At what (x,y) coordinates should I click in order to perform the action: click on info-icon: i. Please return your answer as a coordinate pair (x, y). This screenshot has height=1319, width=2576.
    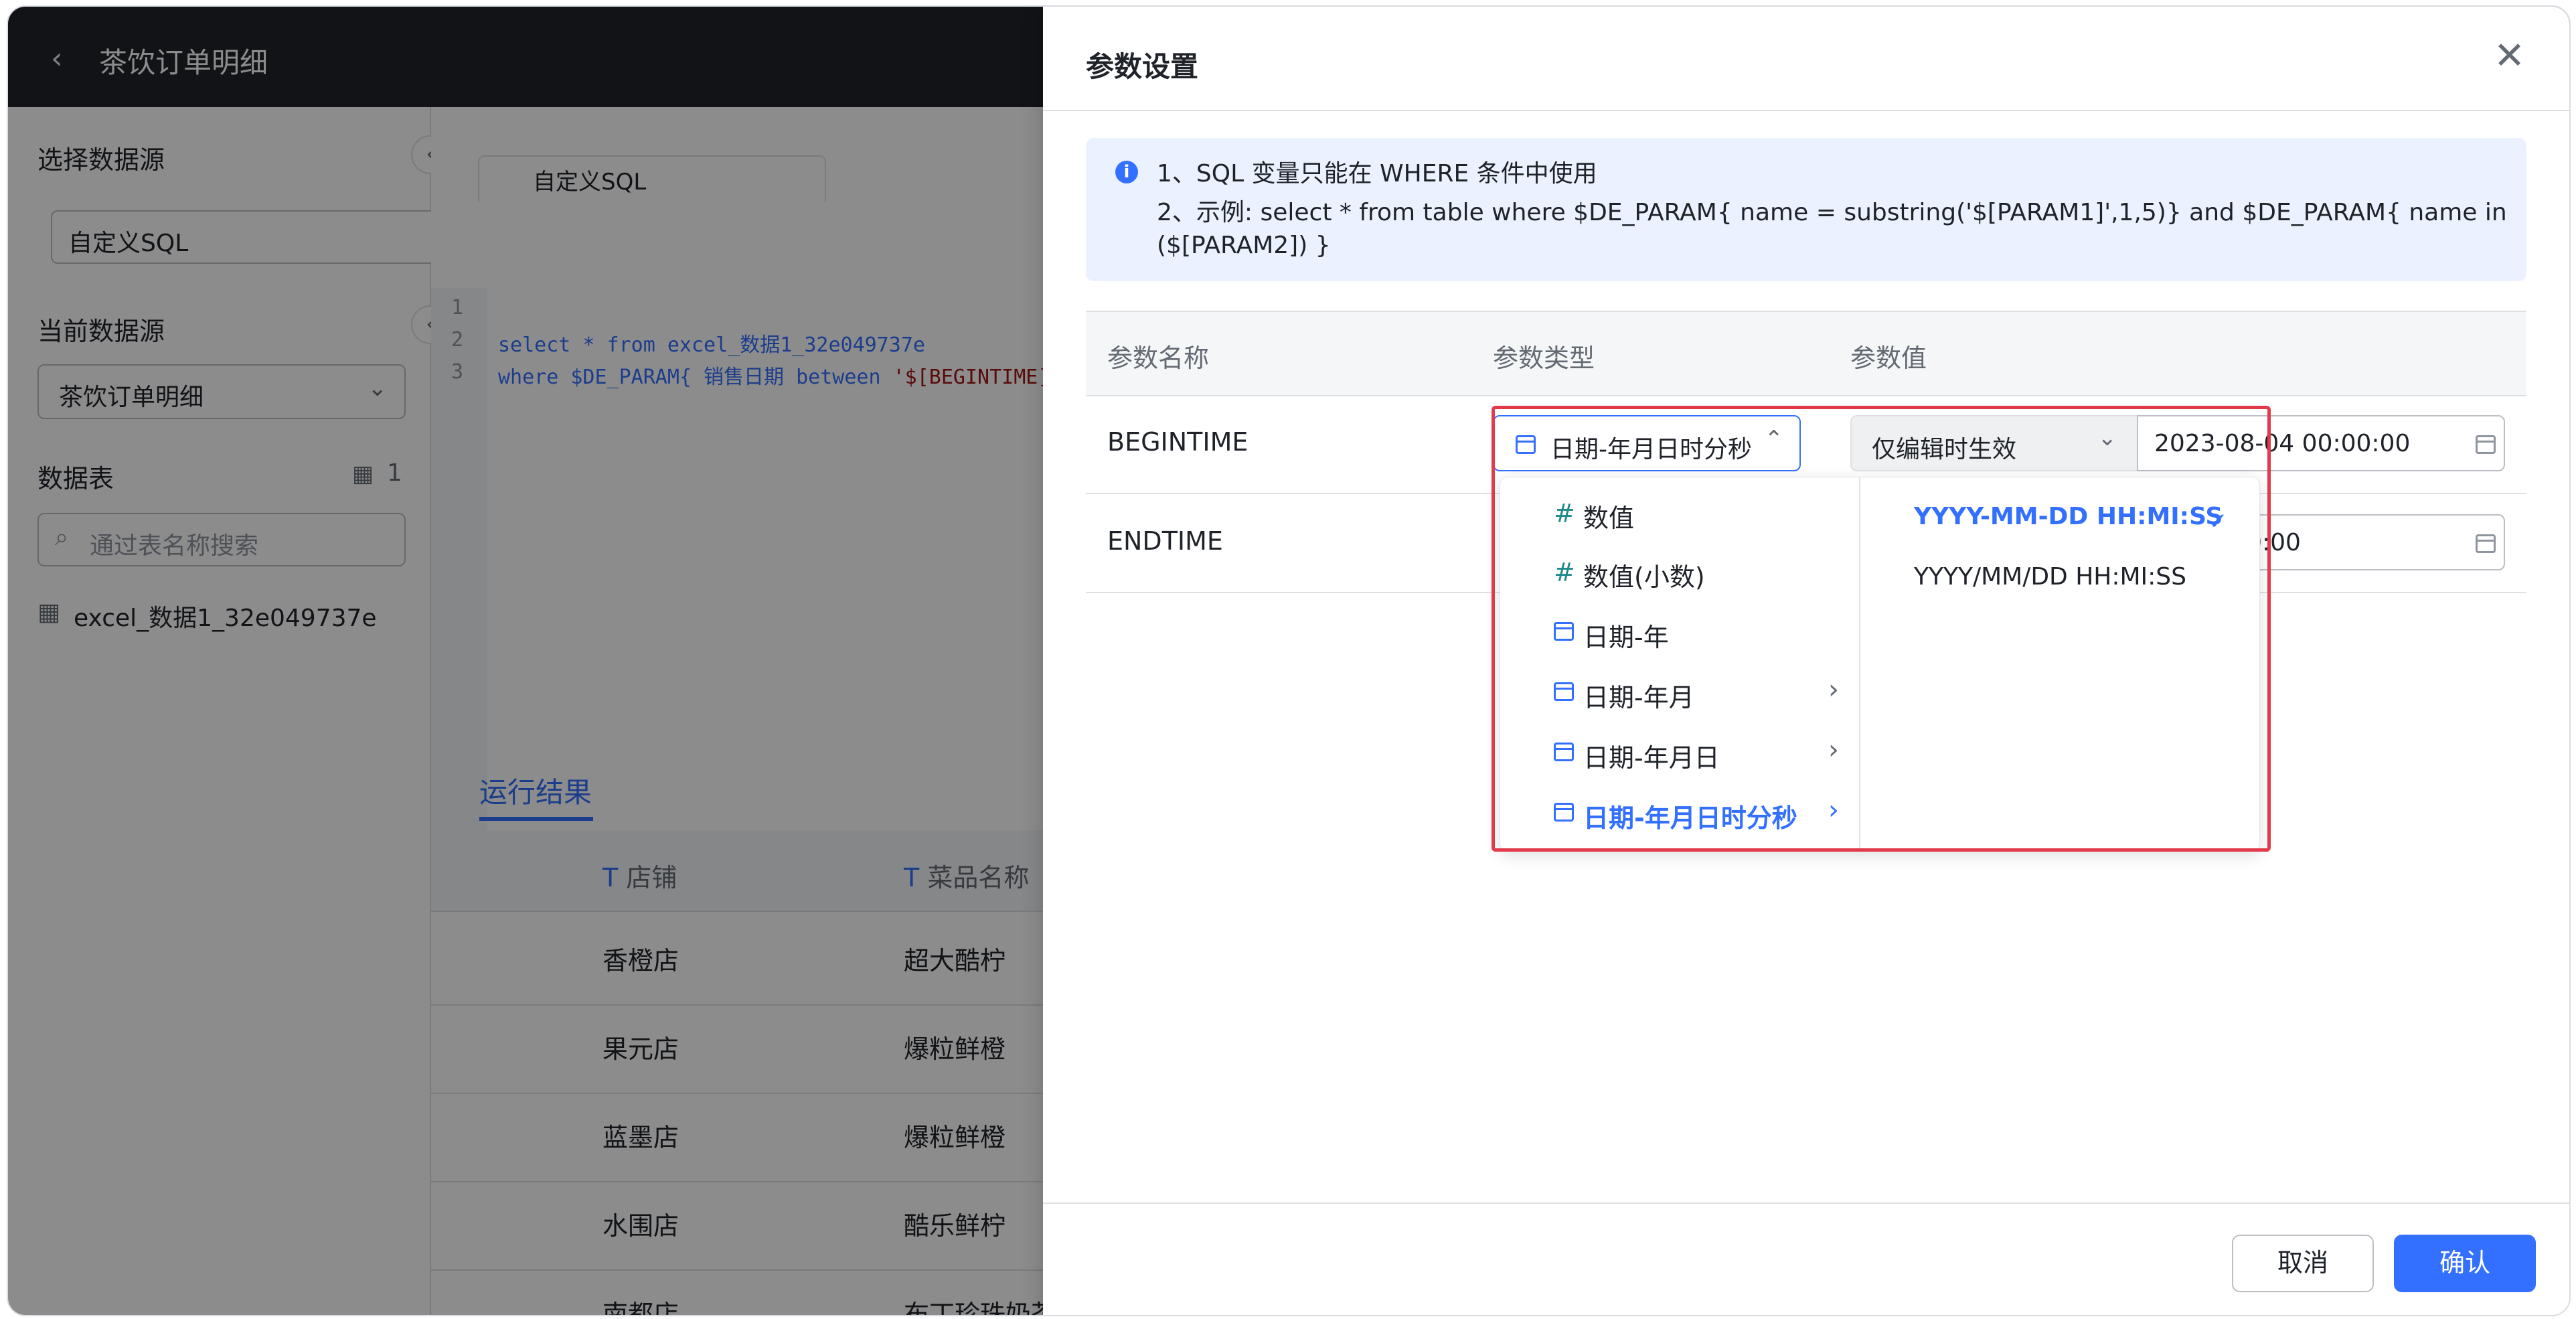
    Looking at the image, I should click on (1127, 172).